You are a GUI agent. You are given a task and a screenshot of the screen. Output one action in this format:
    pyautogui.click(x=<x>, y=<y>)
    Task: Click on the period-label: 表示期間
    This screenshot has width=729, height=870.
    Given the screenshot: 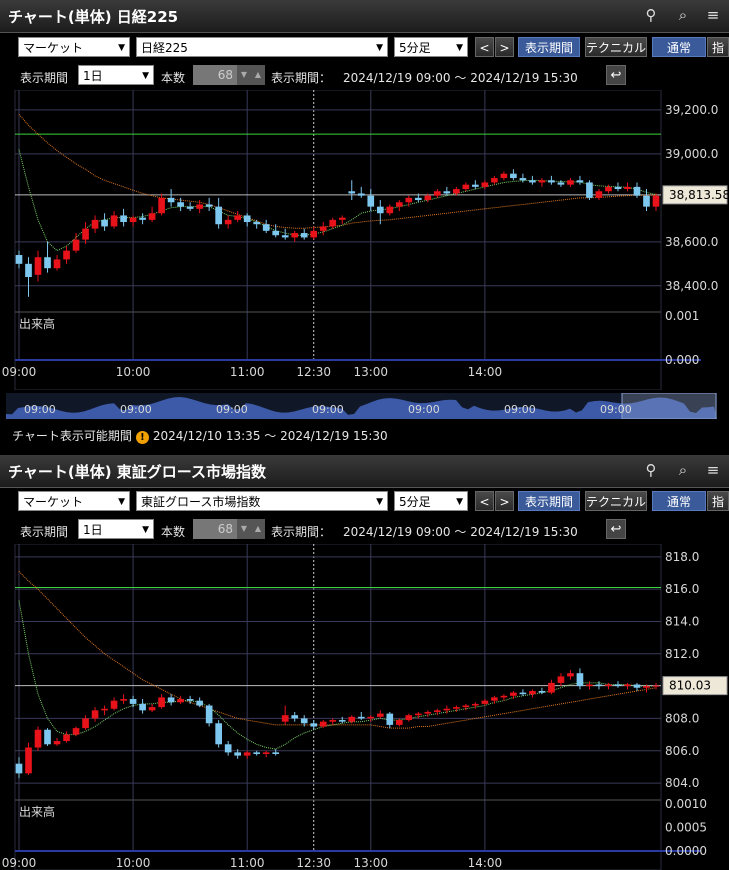 What is the action you would take?
    pyautogui.click(x=44, y=532)
    